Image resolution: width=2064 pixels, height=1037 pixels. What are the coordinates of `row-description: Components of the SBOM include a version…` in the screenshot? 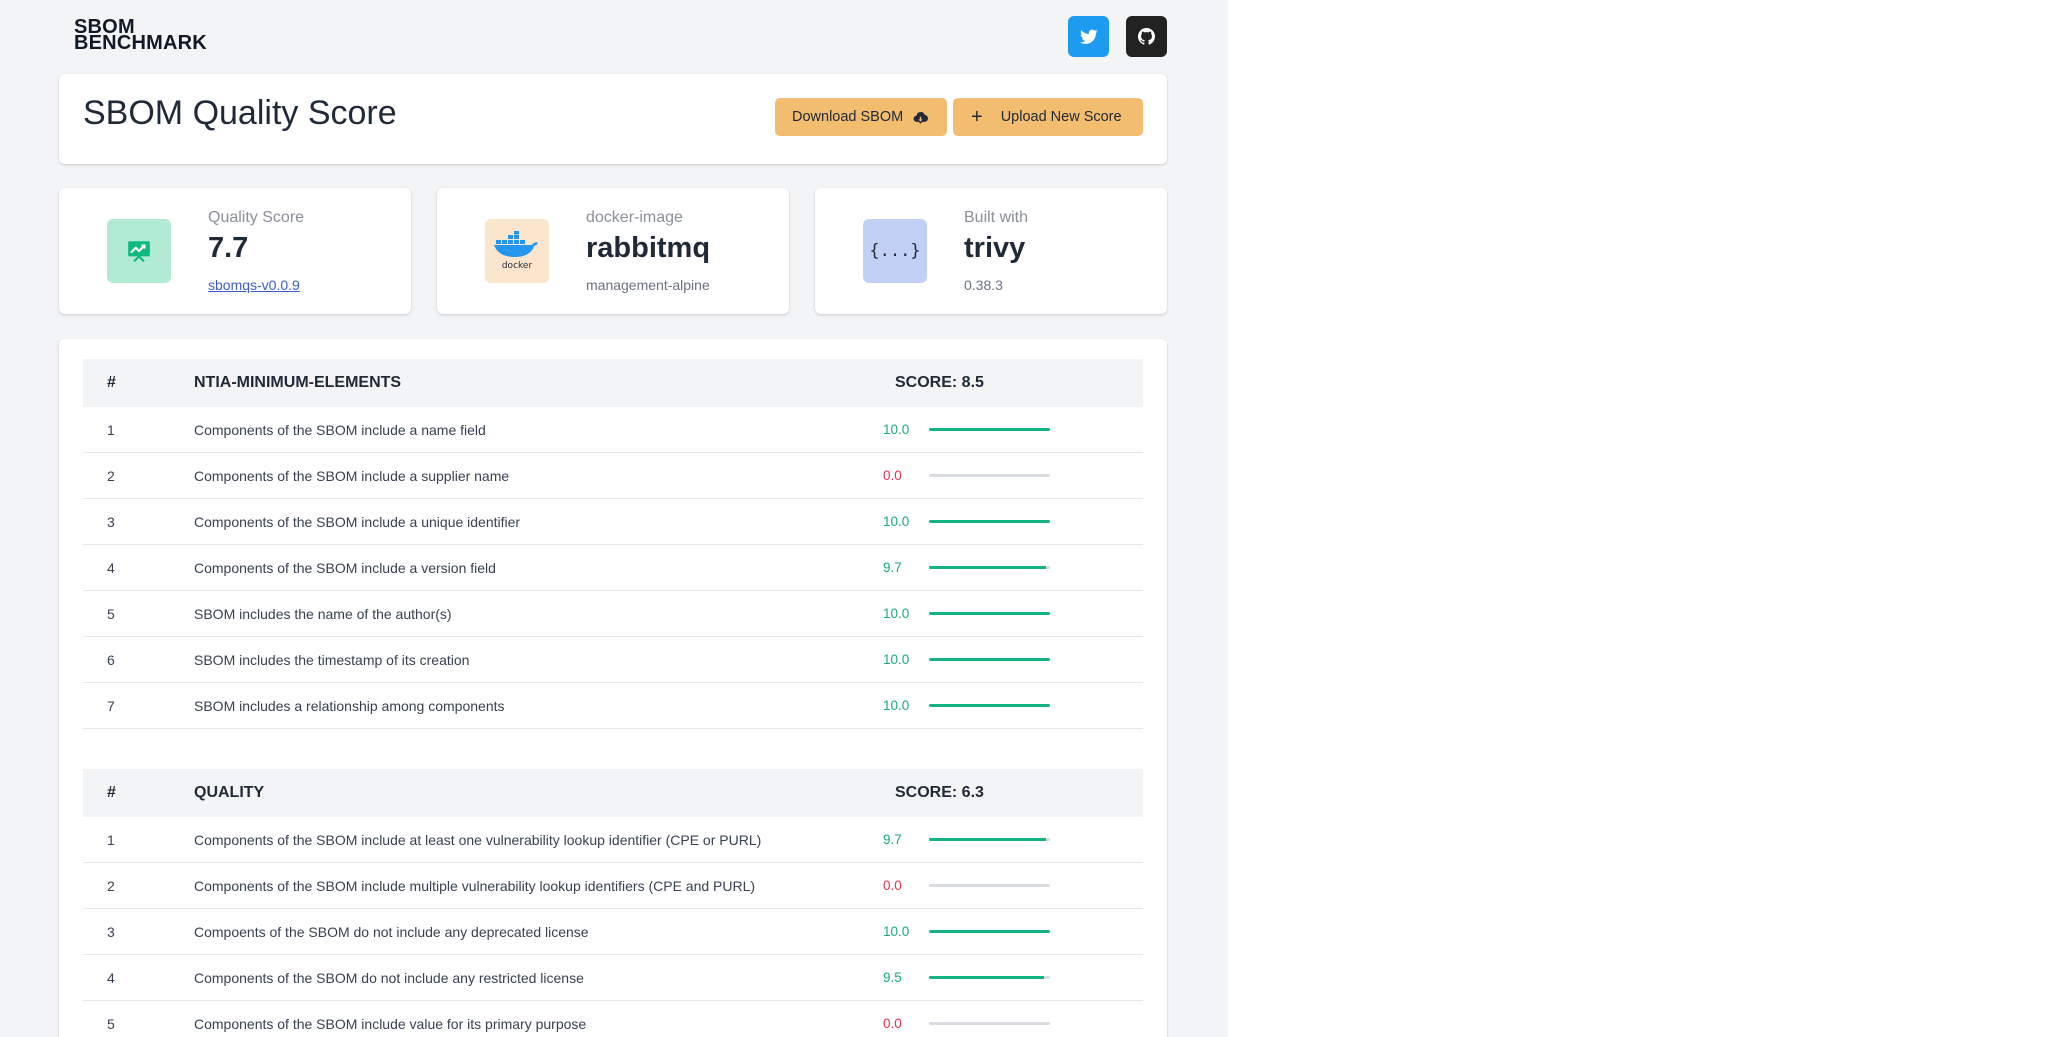 It's located at (345, 568).